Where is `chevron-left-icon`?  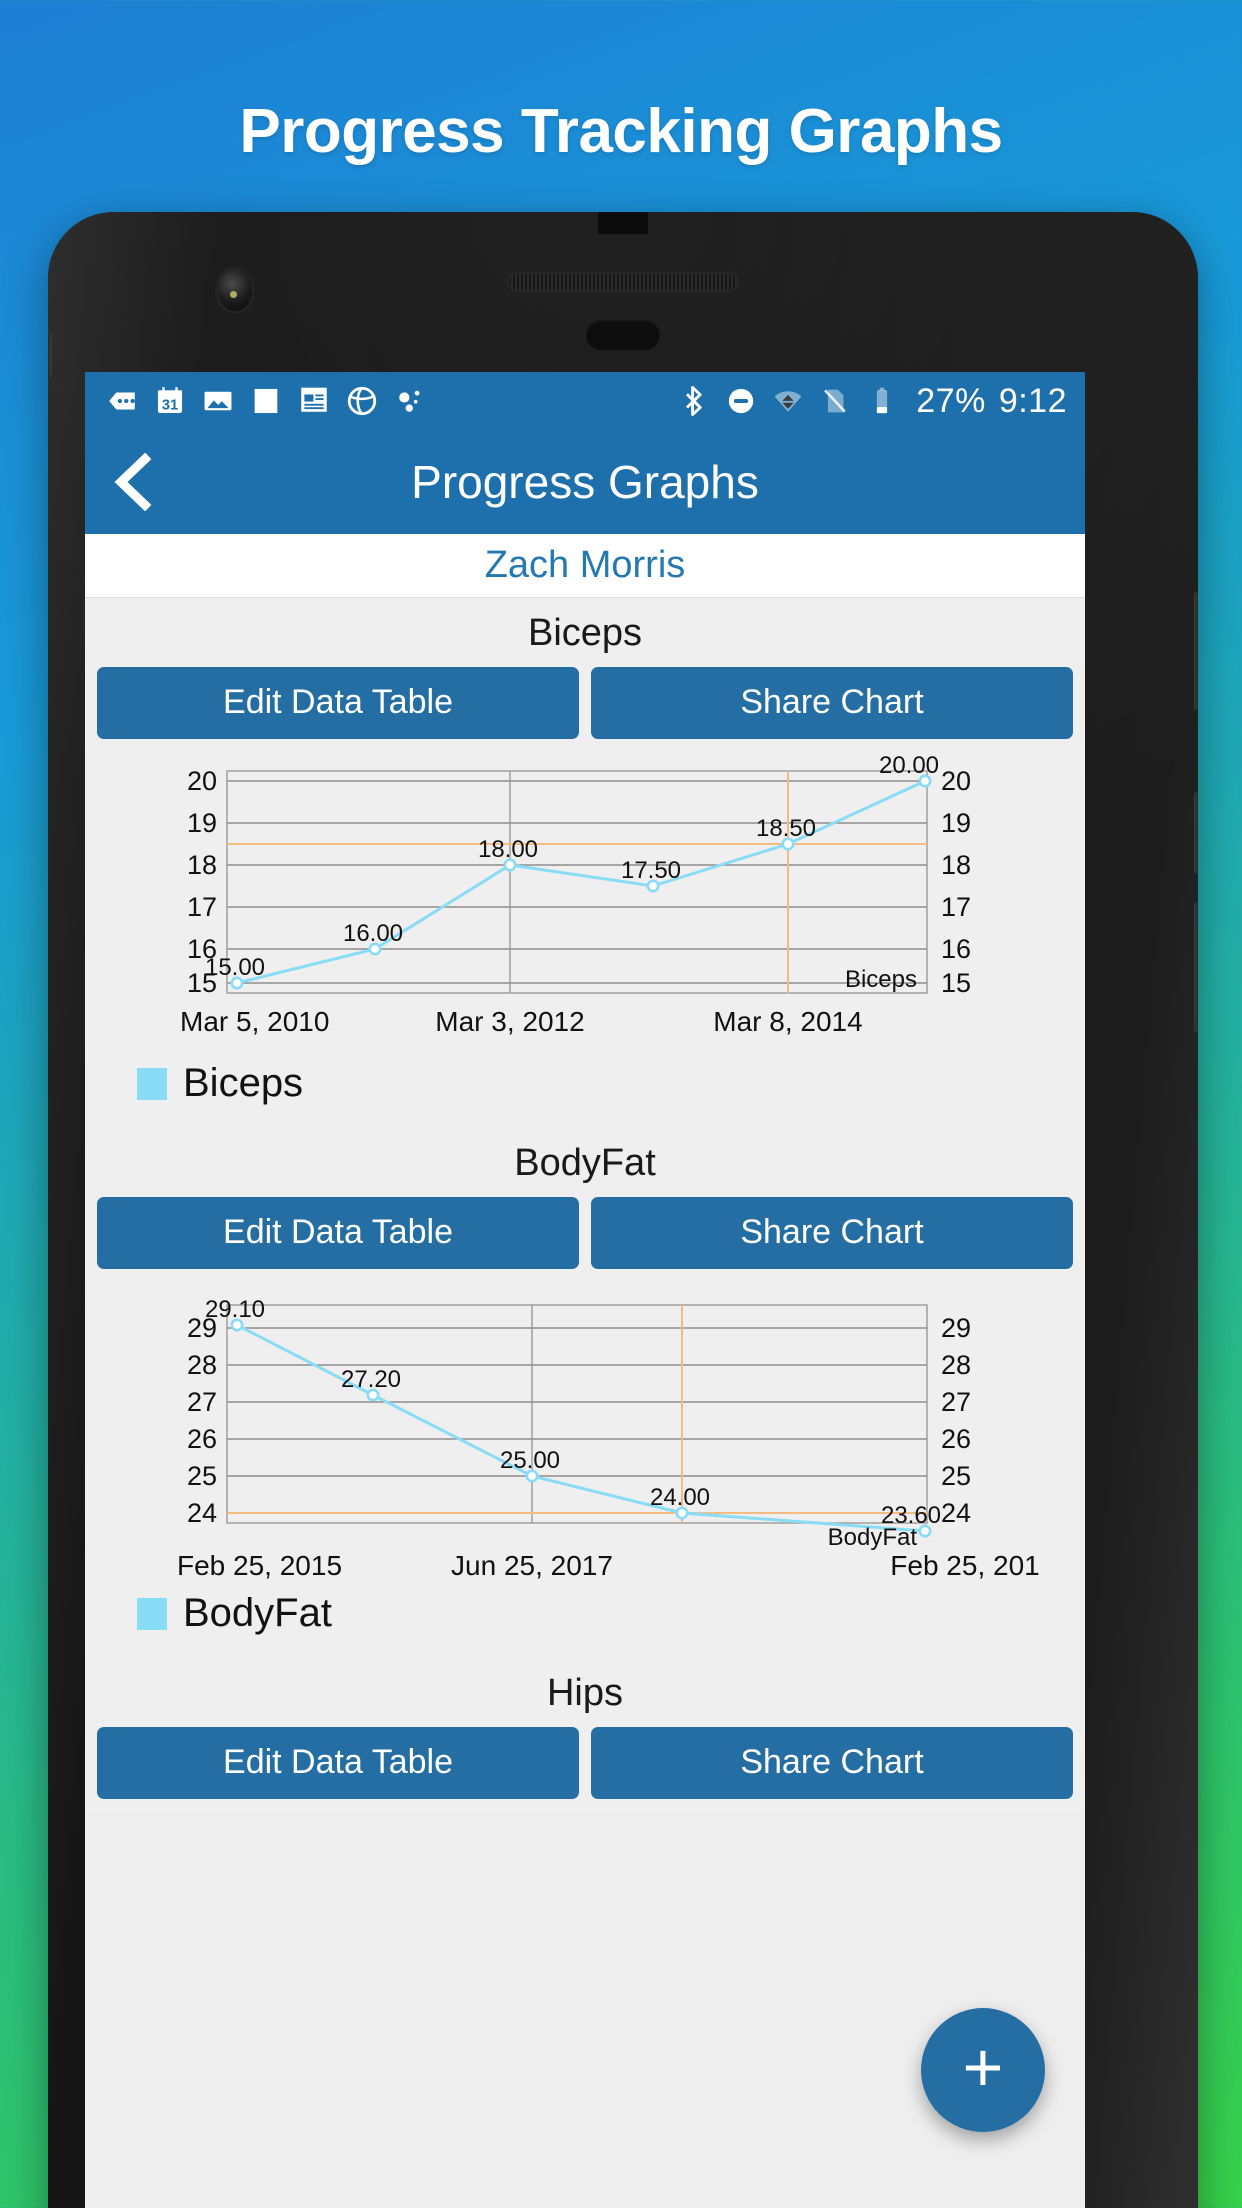
chevron-left-icon is located at coordinates (133, 482).